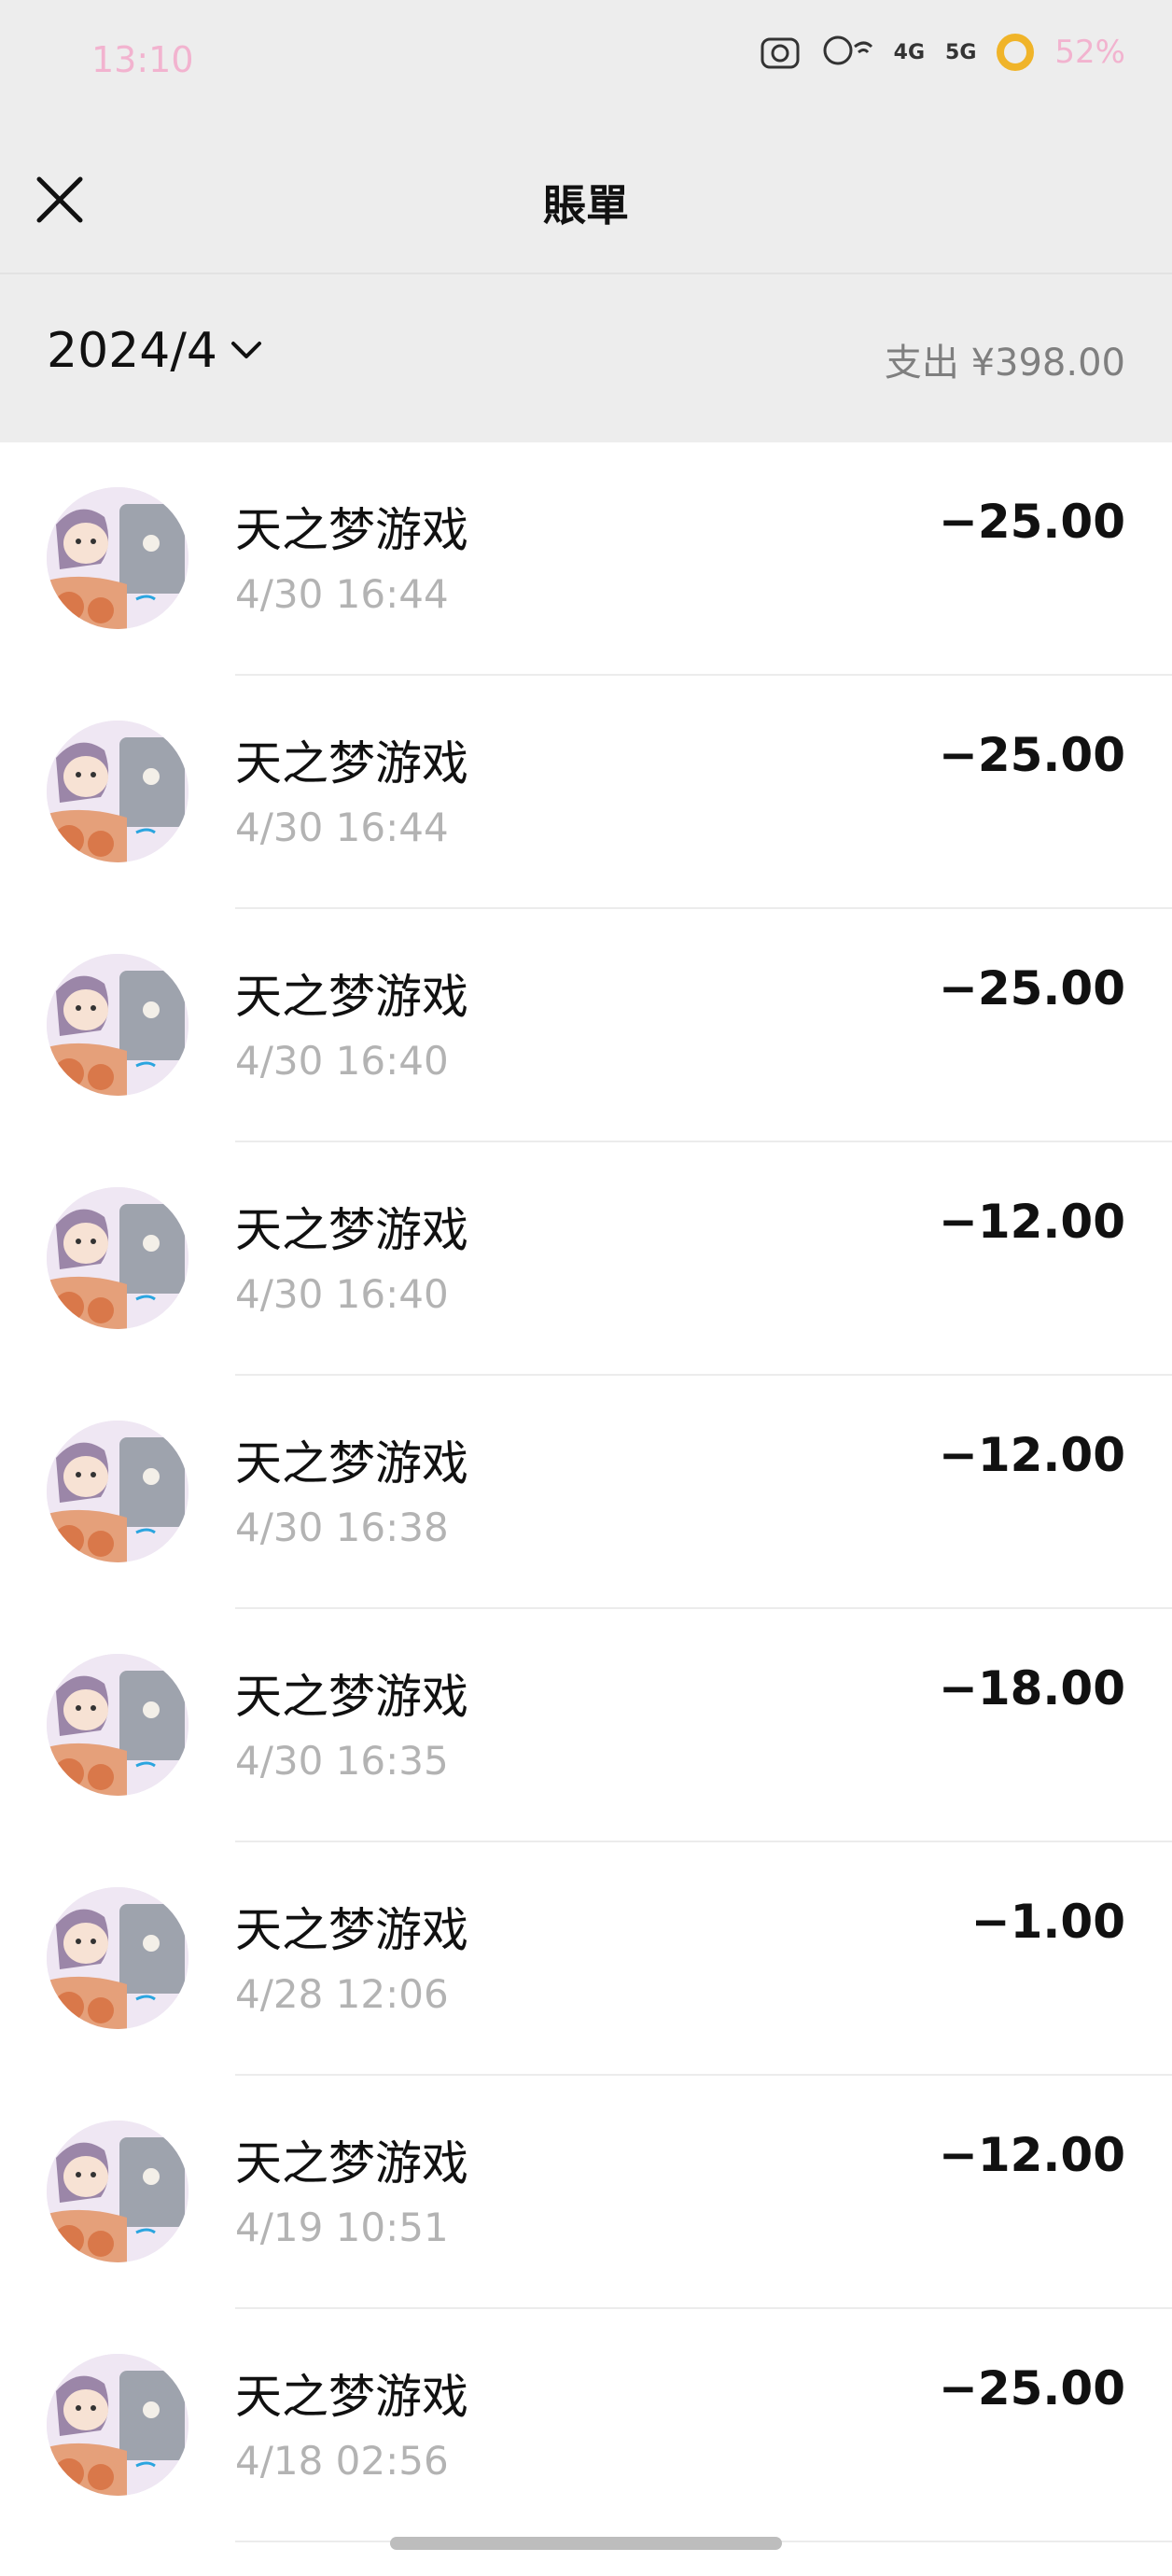 The width and height of the screenshot is (1172, 2576). I want to click on status-icons: 4G 5G 52%, so click(942, 52).